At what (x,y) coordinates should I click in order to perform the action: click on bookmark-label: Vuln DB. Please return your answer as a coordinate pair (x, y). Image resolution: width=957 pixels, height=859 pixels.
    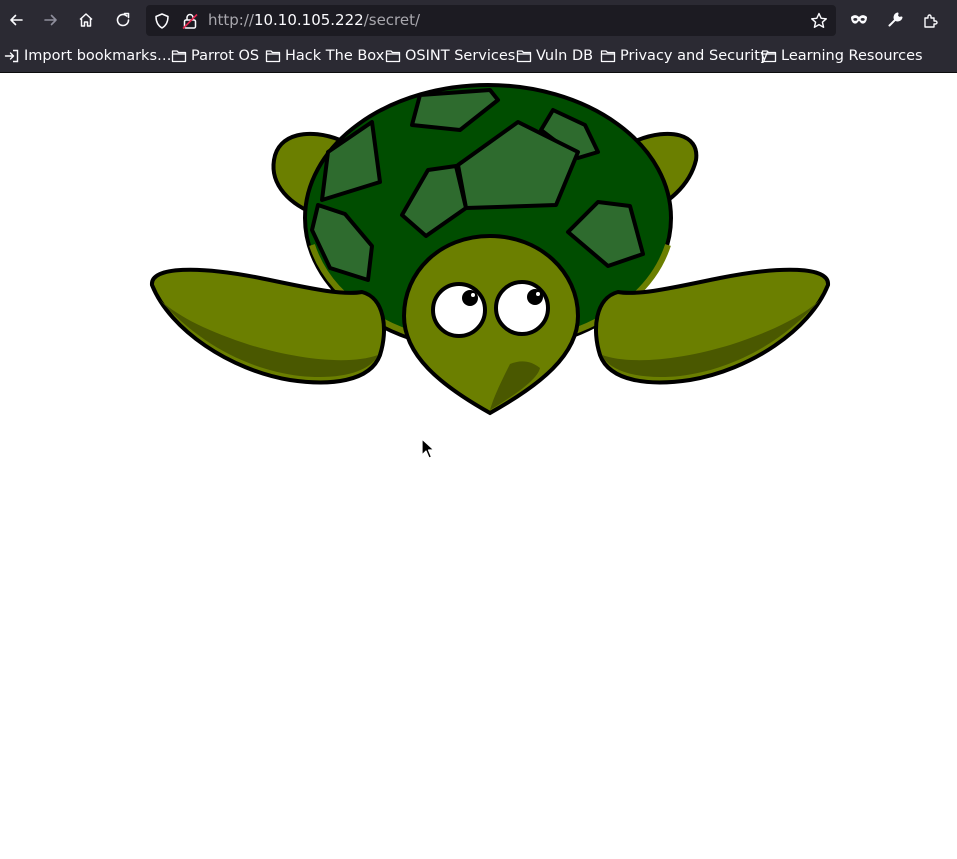
    Looking at the image, I should click on (565, 56).